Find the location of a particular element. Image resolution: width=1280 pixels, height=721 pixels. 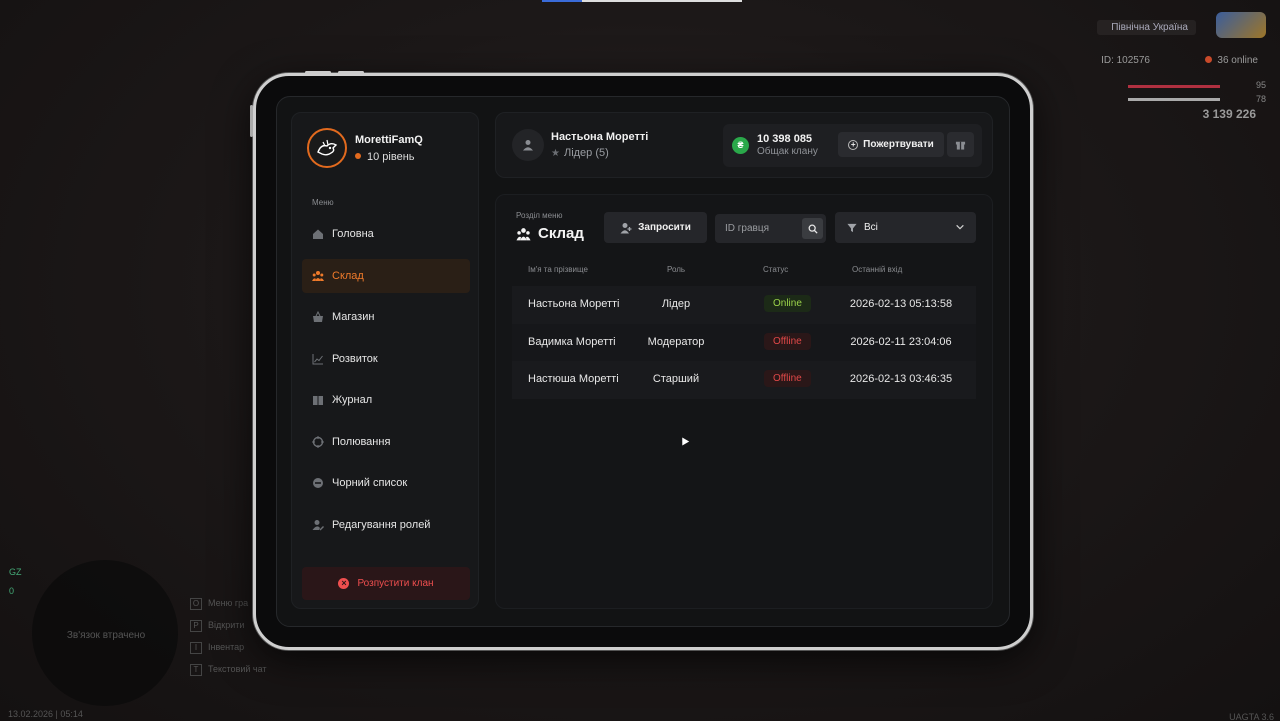

keybind-label: Текстовий чат is located at coordinates (237, 669).